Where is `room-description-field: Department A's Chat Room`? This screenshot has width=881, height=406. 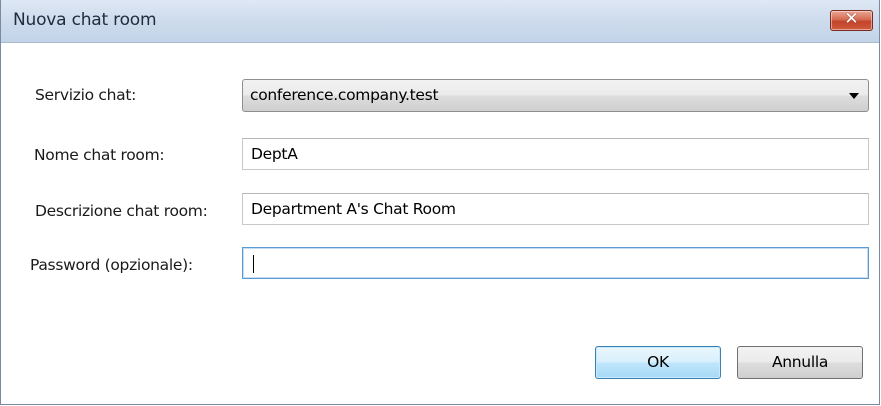 room-description-field: Department A's Chat Room is located at coordinates (555, 209).